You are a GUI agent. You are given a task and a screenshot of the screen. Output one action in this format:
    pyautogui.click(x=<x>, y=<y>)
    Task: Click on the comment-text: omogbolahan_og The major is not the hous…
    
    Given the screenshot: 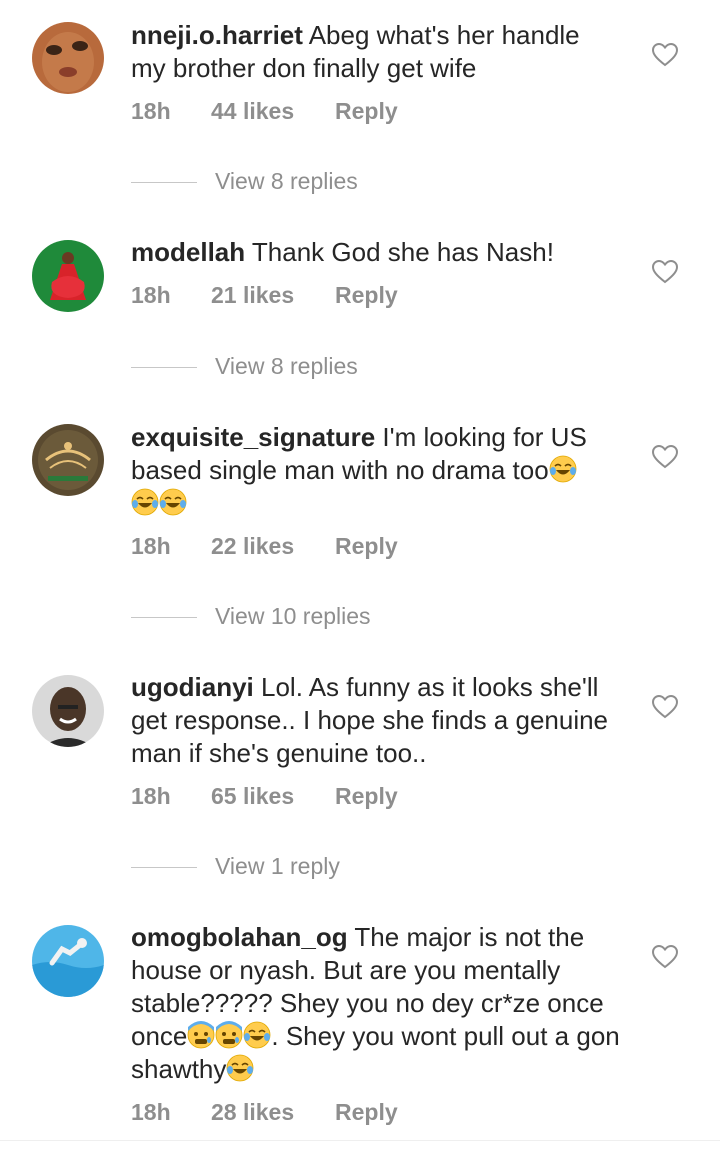 What is the action you would take?
    pyautogui.click(x=376, y=1003)
    